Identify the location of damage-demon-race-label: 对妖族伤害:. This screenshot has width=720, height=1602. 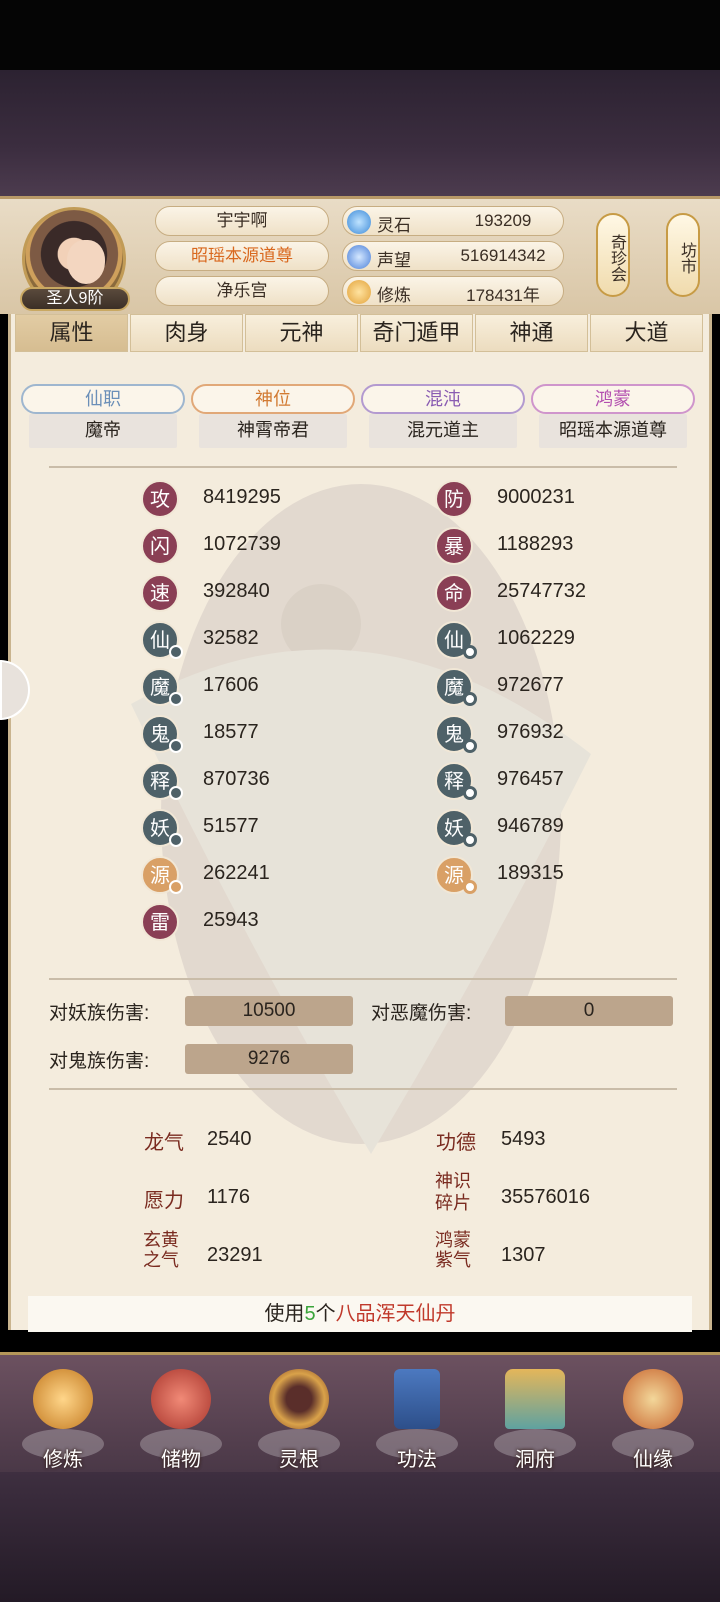
(99, 1013).